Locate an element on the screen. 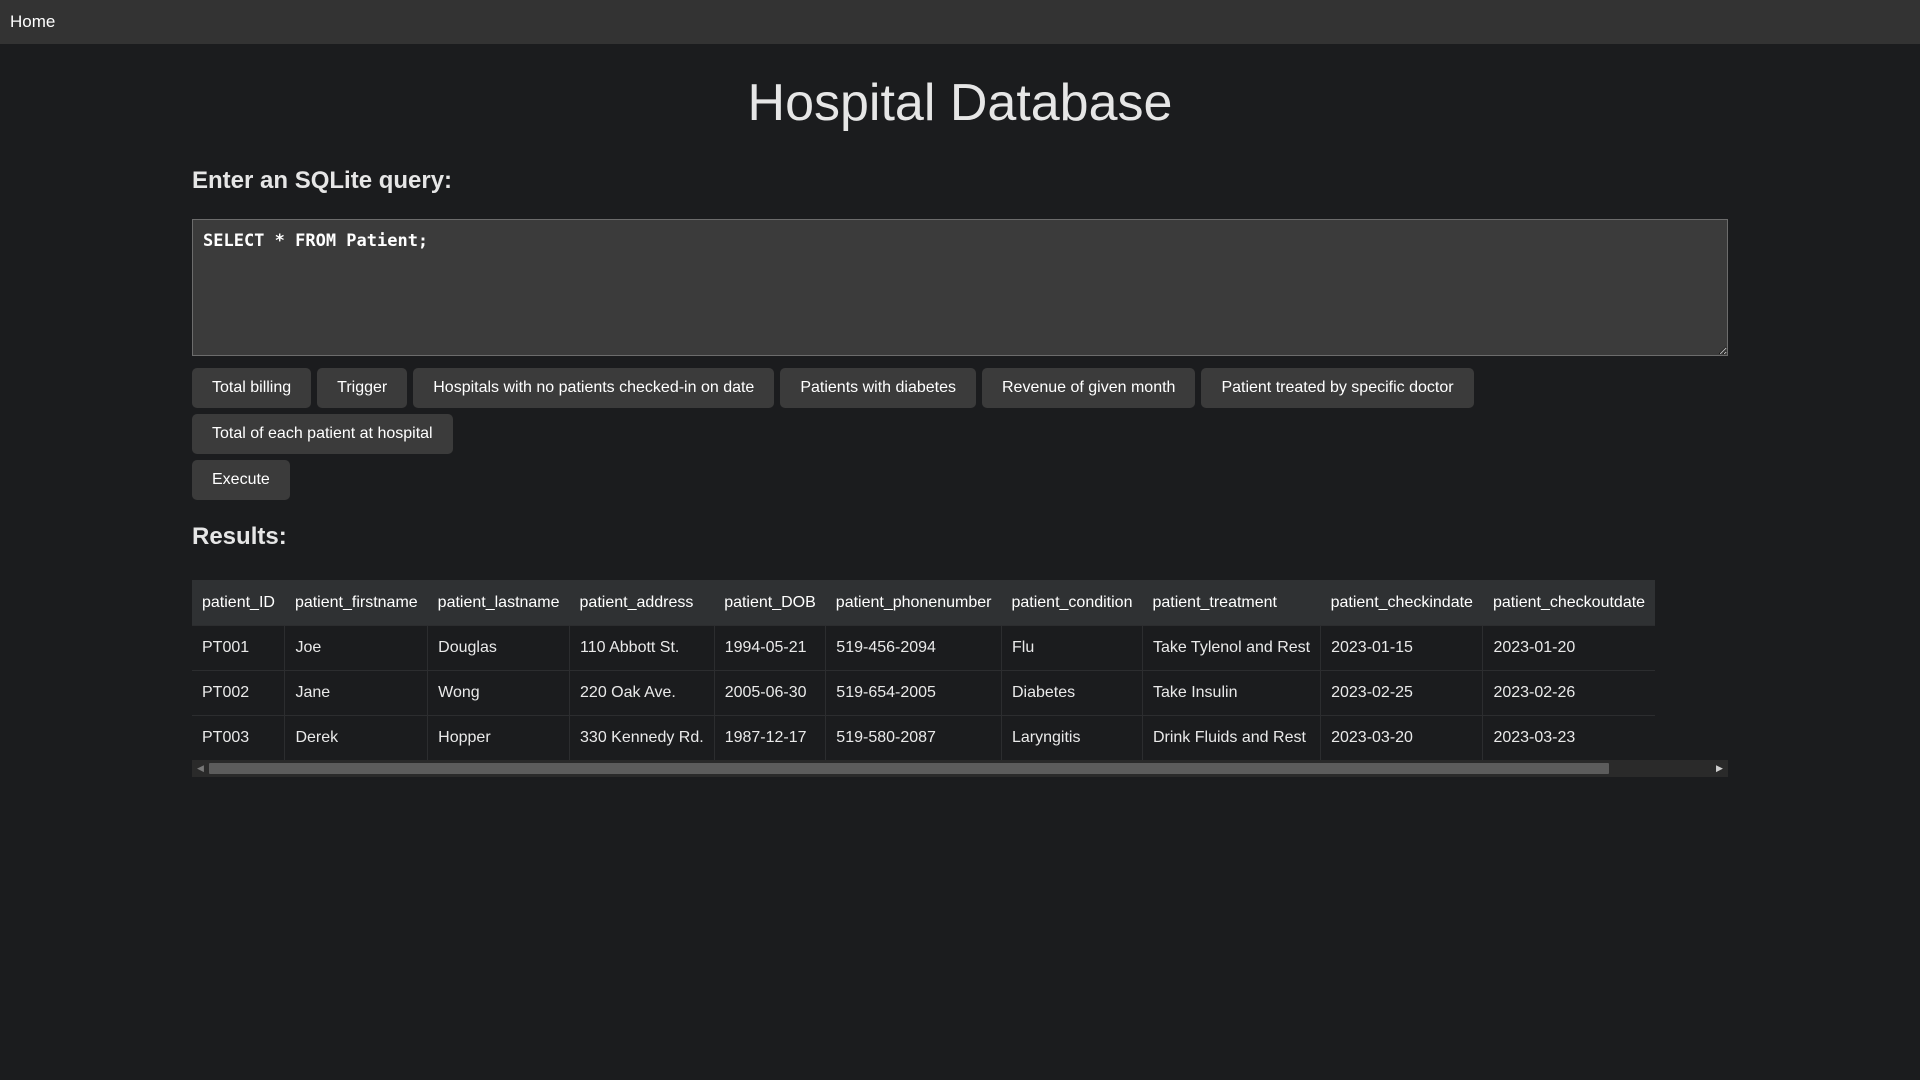 This screenshot has height=1080, width=1920. trigger-button: Trigger is located at coordinates (362, 388).